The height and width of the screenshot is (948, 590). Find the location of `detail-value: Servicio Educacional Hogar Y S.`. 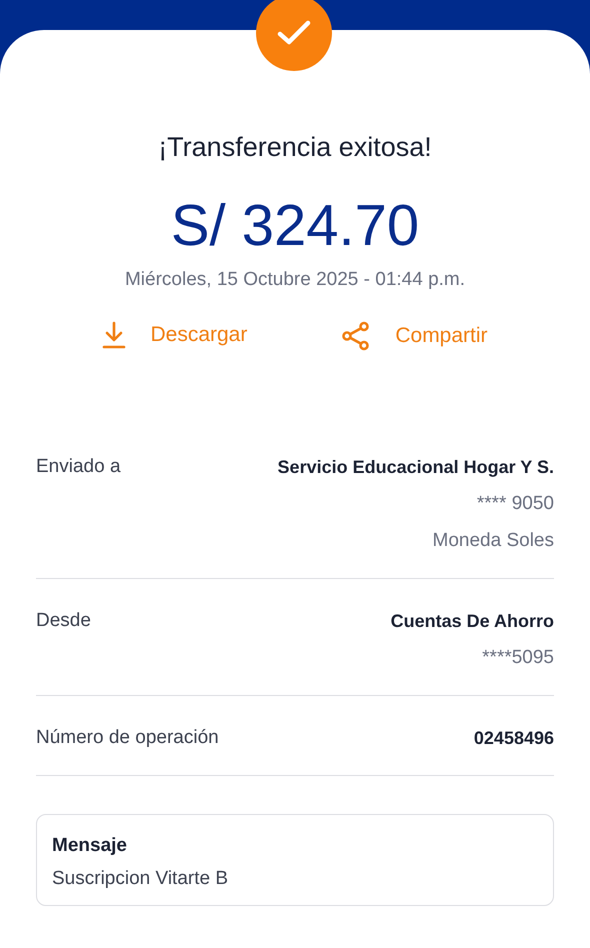

detail-value: Servicio Educacional Hogar Y S. is located at coordinates (416, 467).